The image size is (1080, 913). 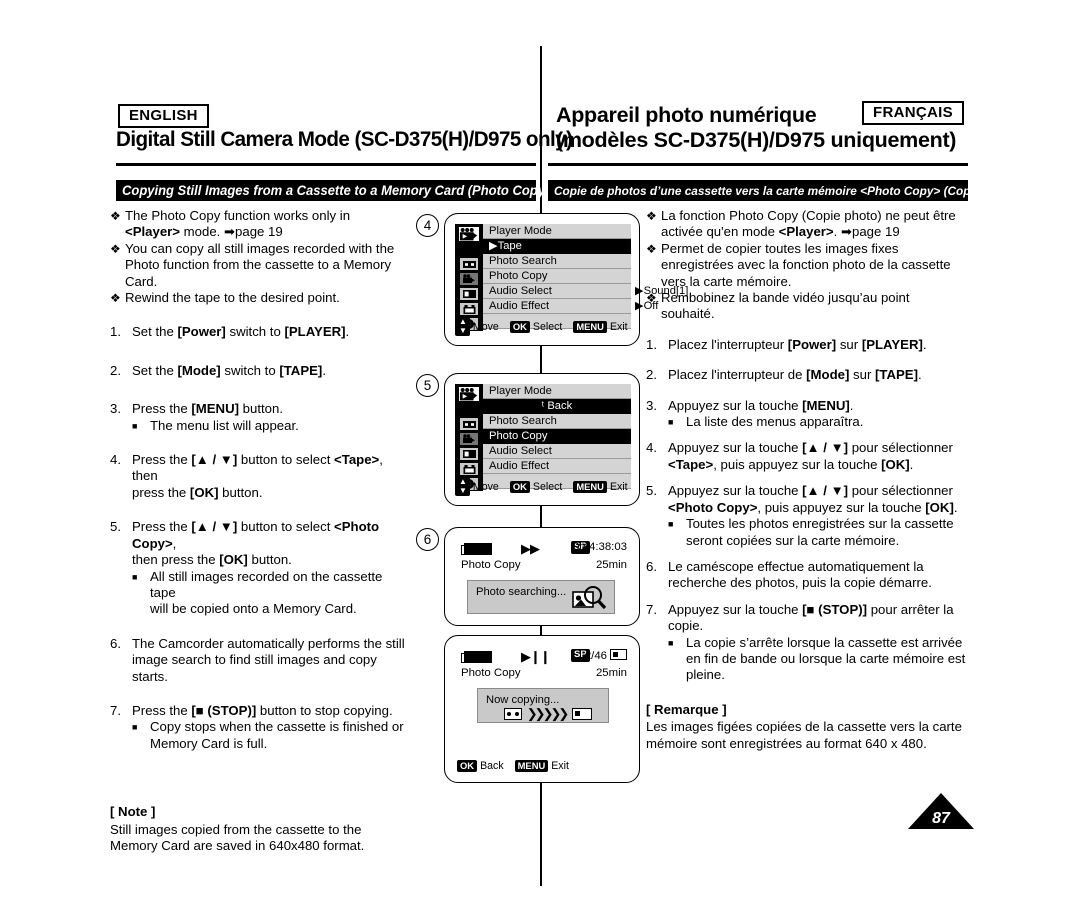 What do you see at coordinates (204, 492) in the screenshot?
I see `ok-key: [OK]` at bounding box center [204, 492].